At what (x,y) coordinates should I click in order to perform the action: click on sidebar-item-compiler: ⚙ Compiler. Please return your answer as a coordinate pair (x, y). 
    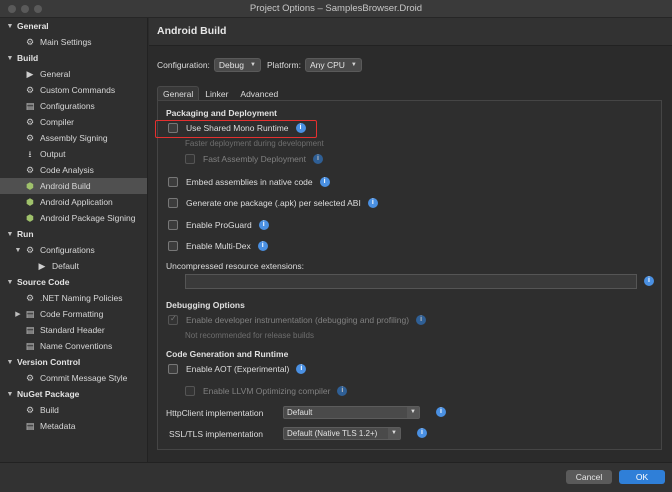
    Looking at the image, I should click on (73, 122).